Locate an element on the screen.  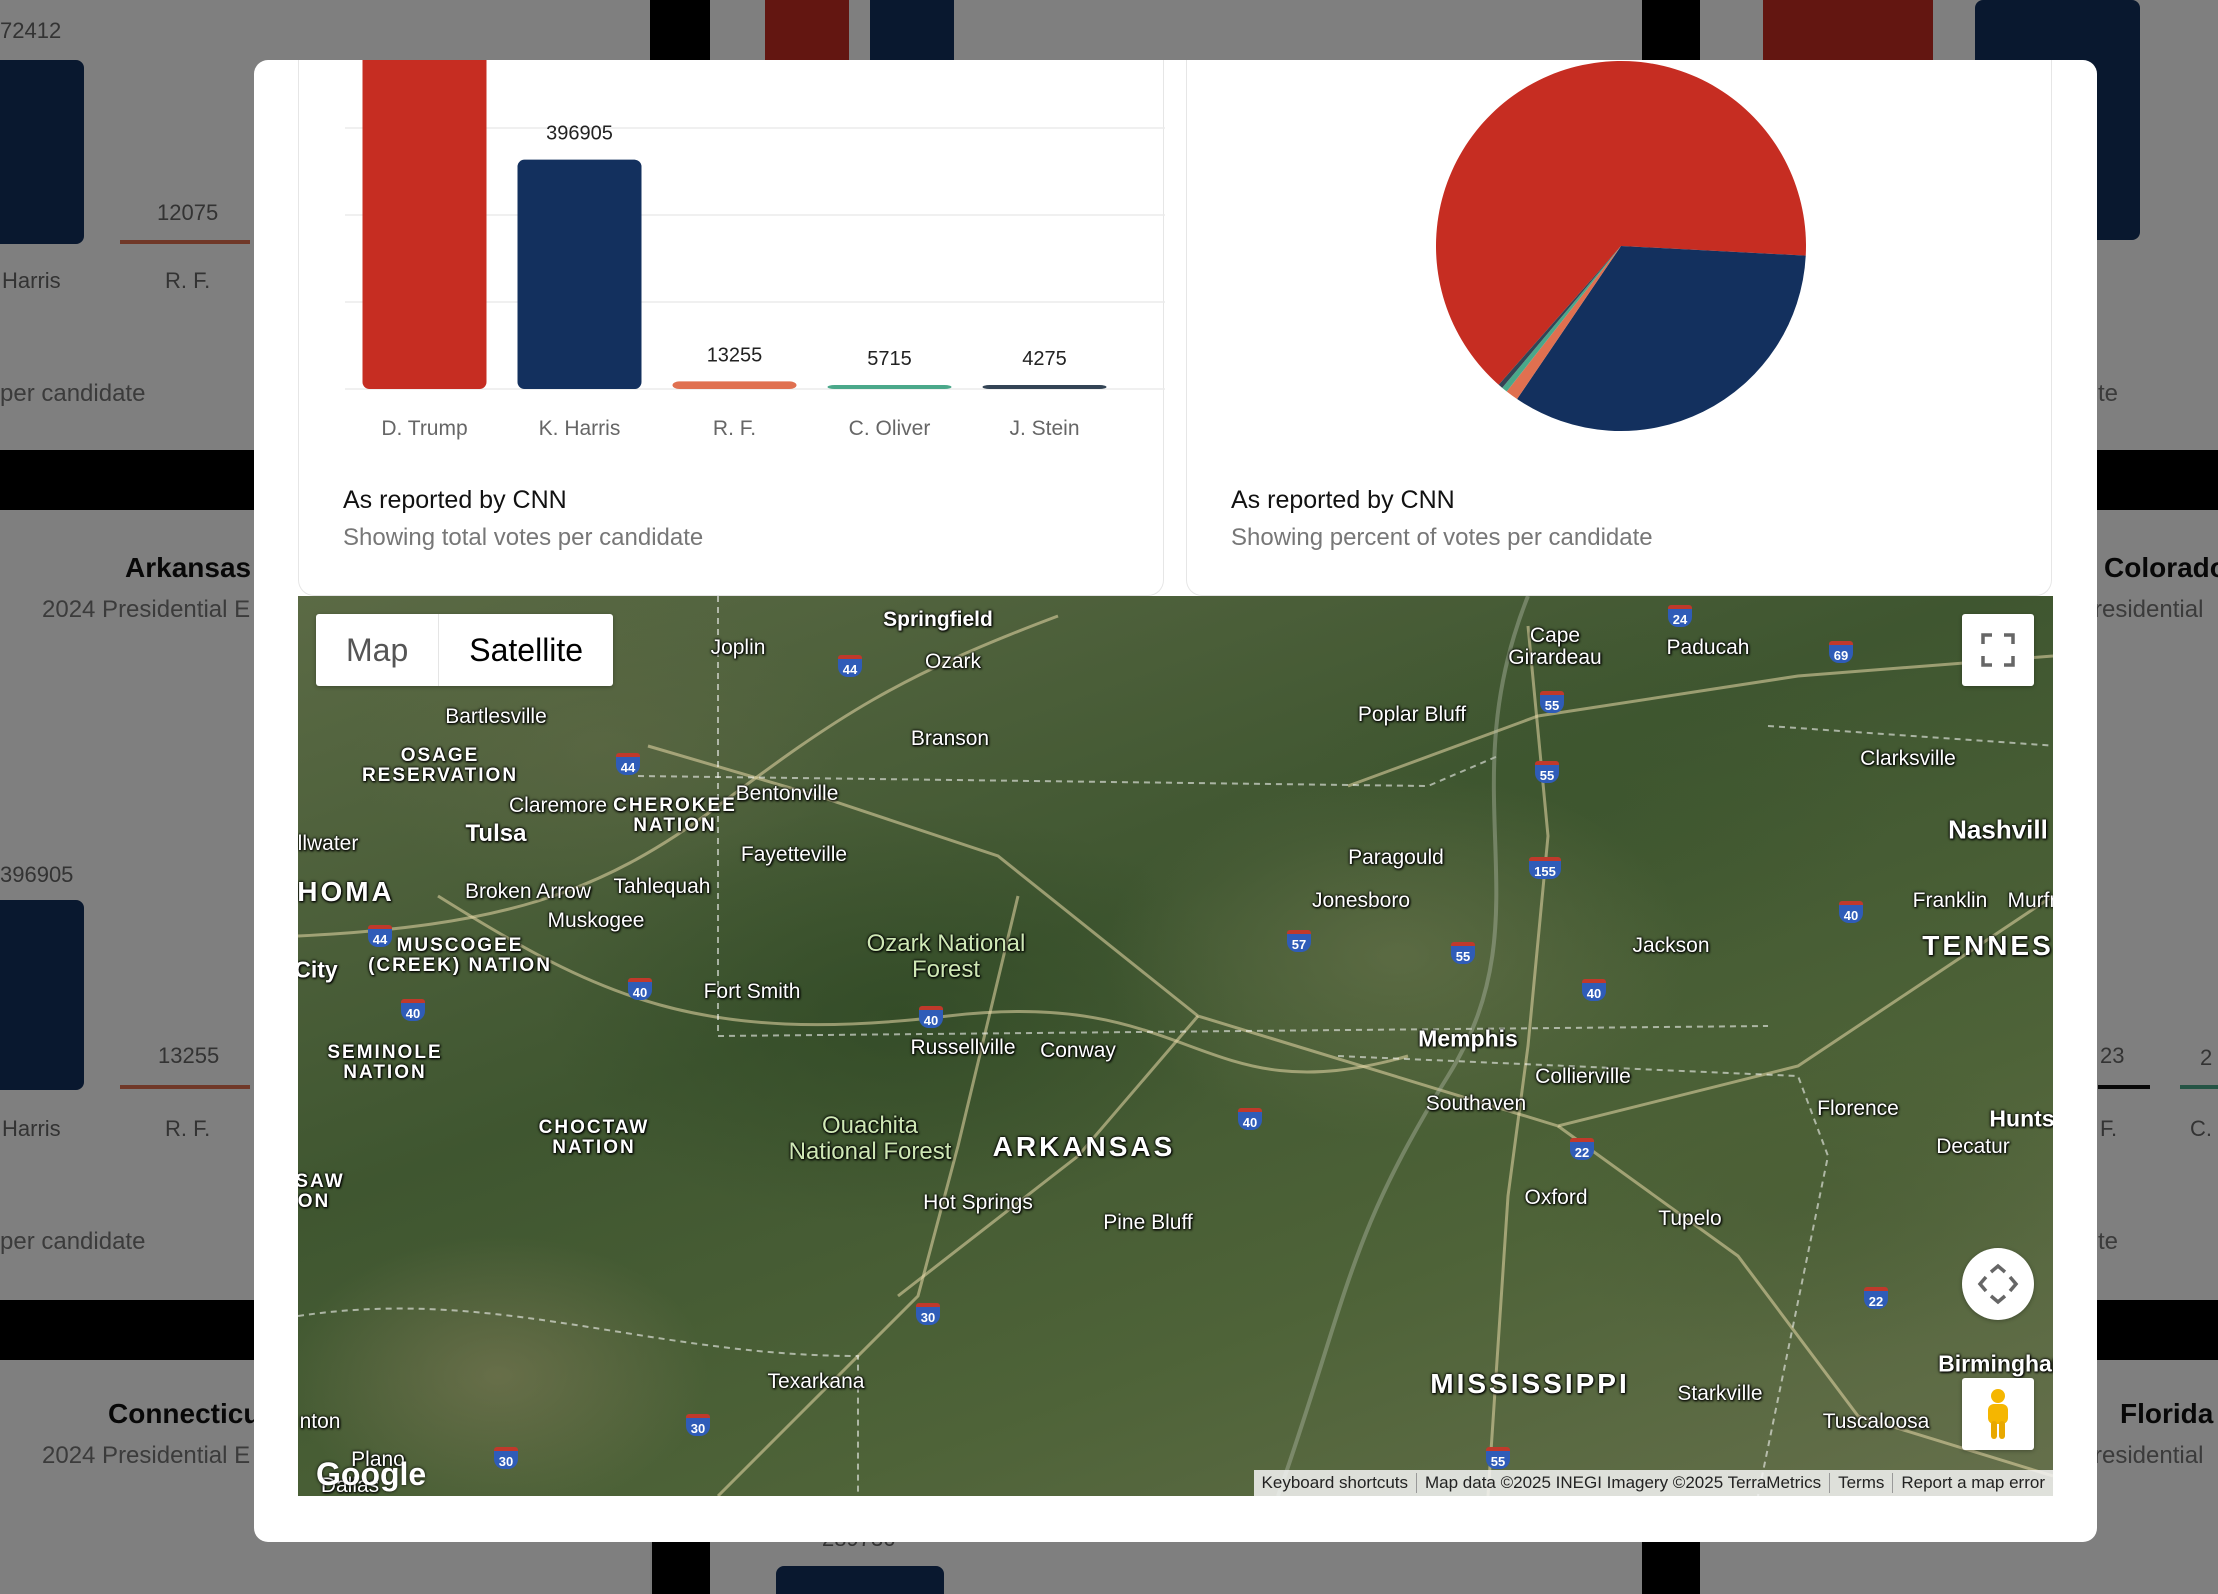
keyboard-shortcuts-link: Keyboard shortcuts is located at coordinates (1335, 1483).